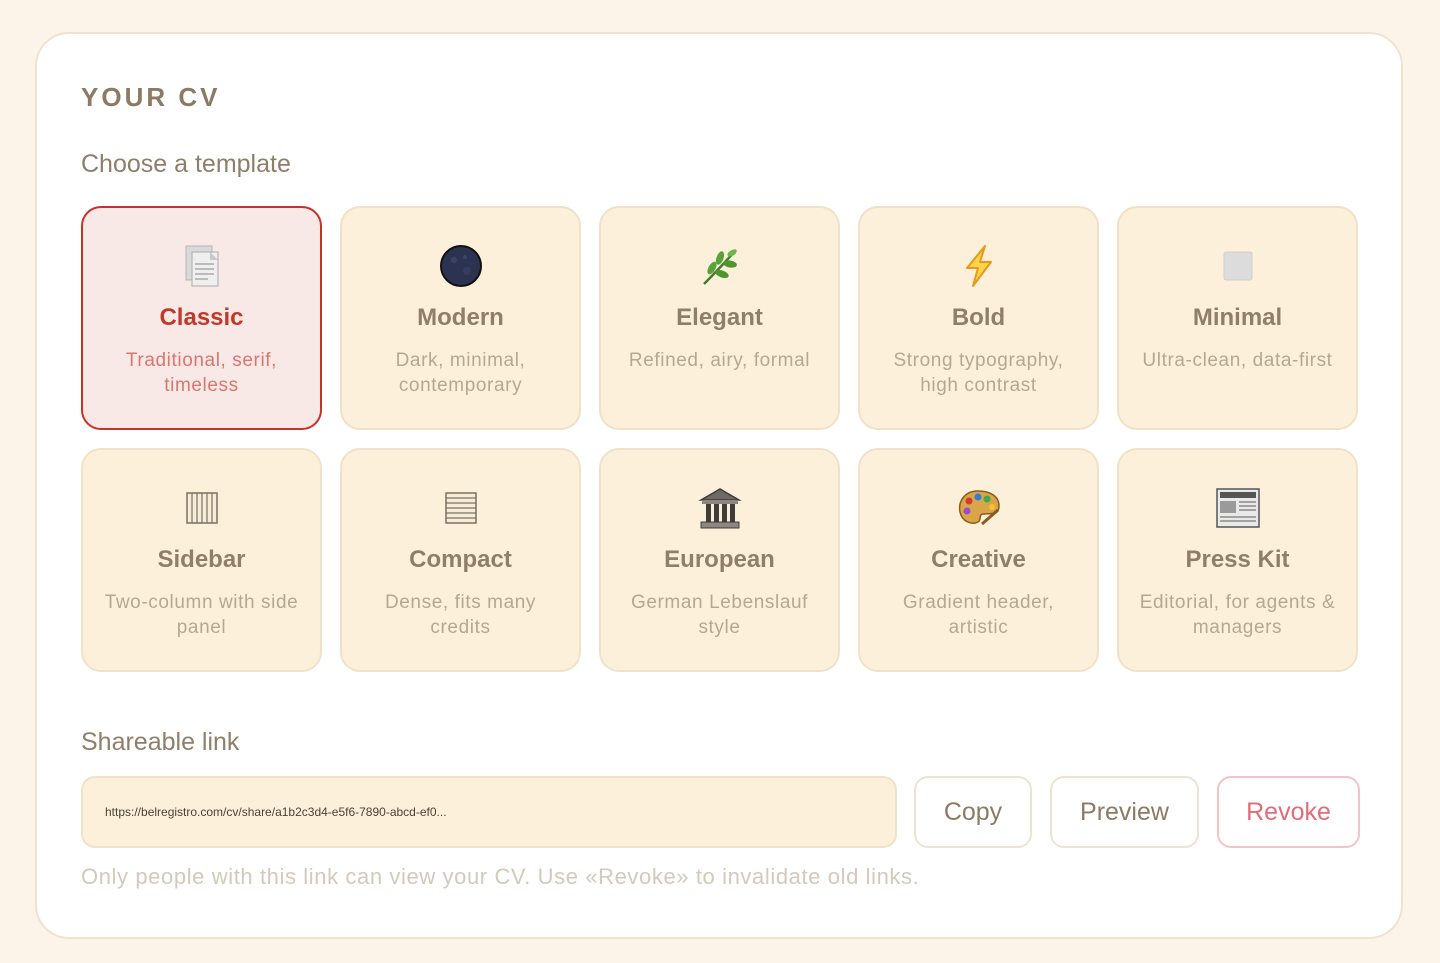  What do you see at coordinates (1238, 508) in the screenshot?
I see `newspaper-icon` at bounding box center [1238, 508].